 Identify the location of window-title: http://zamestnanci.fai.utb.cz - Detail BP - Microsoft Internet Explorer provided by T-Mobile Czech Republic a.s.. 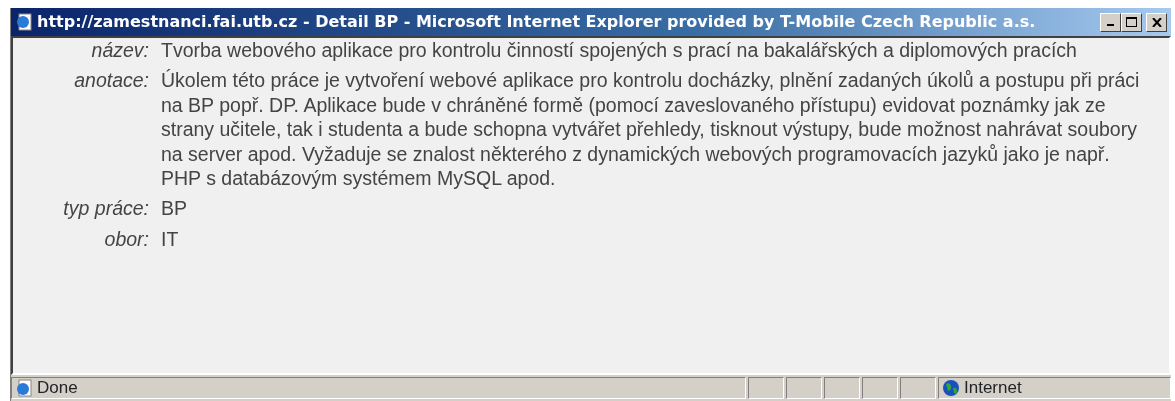
(537, 22).